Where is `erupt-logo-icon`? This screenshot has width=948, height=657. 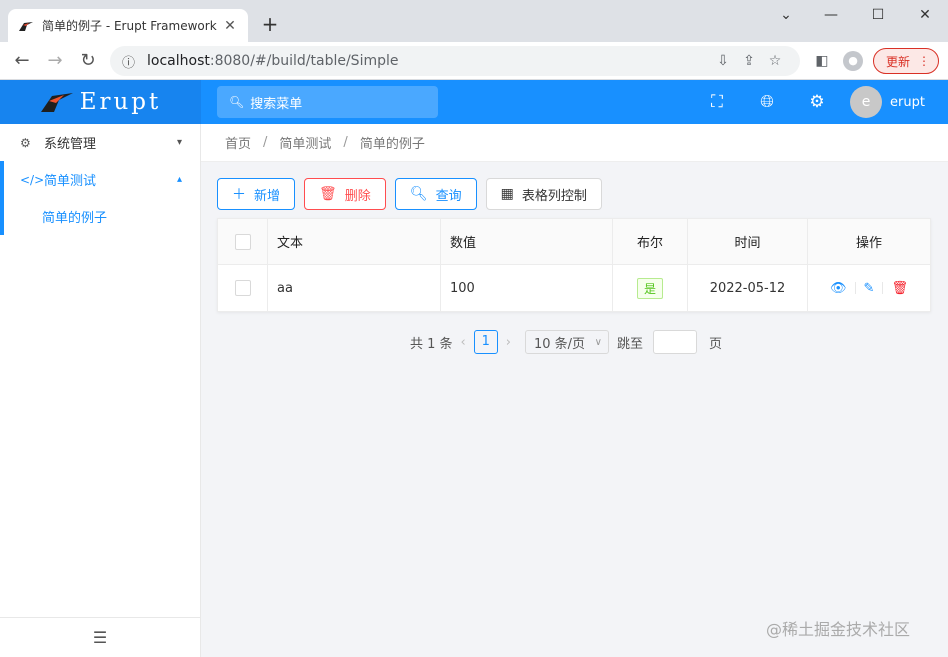
erupt-logo-icon is located at coordinates (56, 102).